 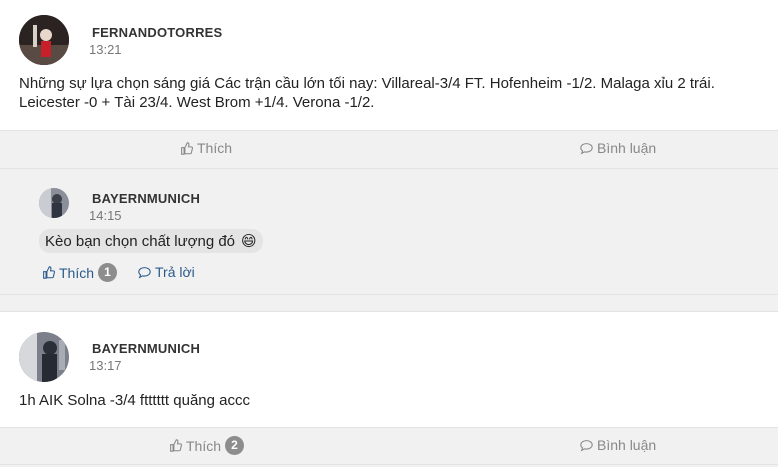 What do you see at coordinates (389, 302) in the screenshot?
I see `divider` at bounding box center [389, 302].